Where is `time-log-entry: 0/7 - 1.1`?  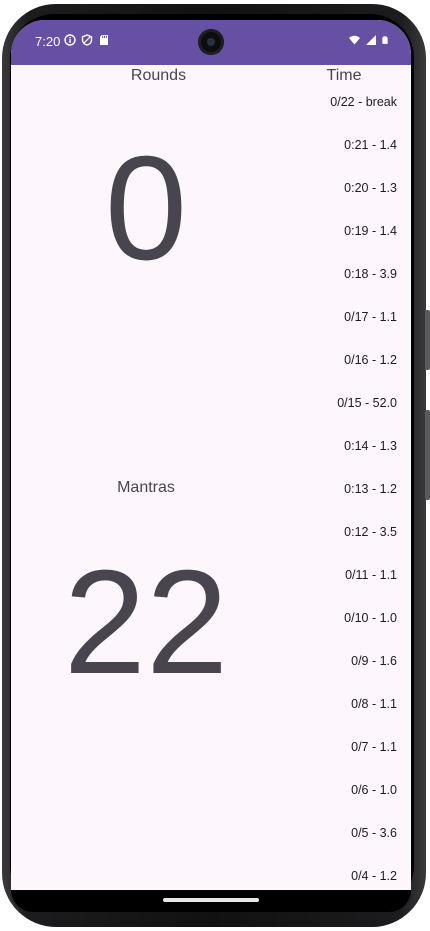 time-log-entry: 0/7 - 1.1 is located at coordinates (374, 747).